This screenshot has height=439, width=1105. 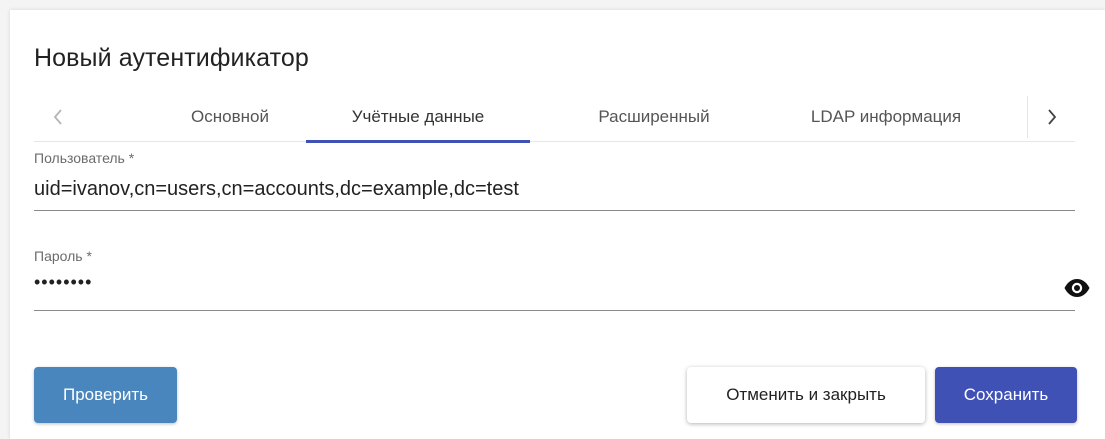 I want to click on tabs-next-button, so click(x=1051, y=117).